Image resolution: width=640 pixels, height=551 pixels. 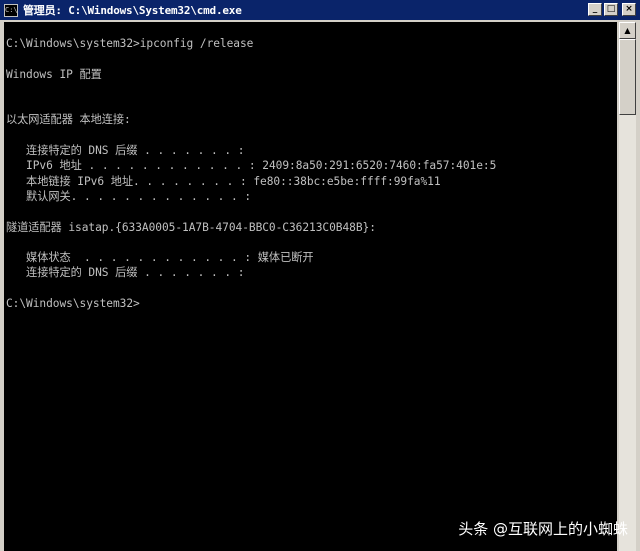 I want to click on maximize-button: □, so click(x=611, y=9).